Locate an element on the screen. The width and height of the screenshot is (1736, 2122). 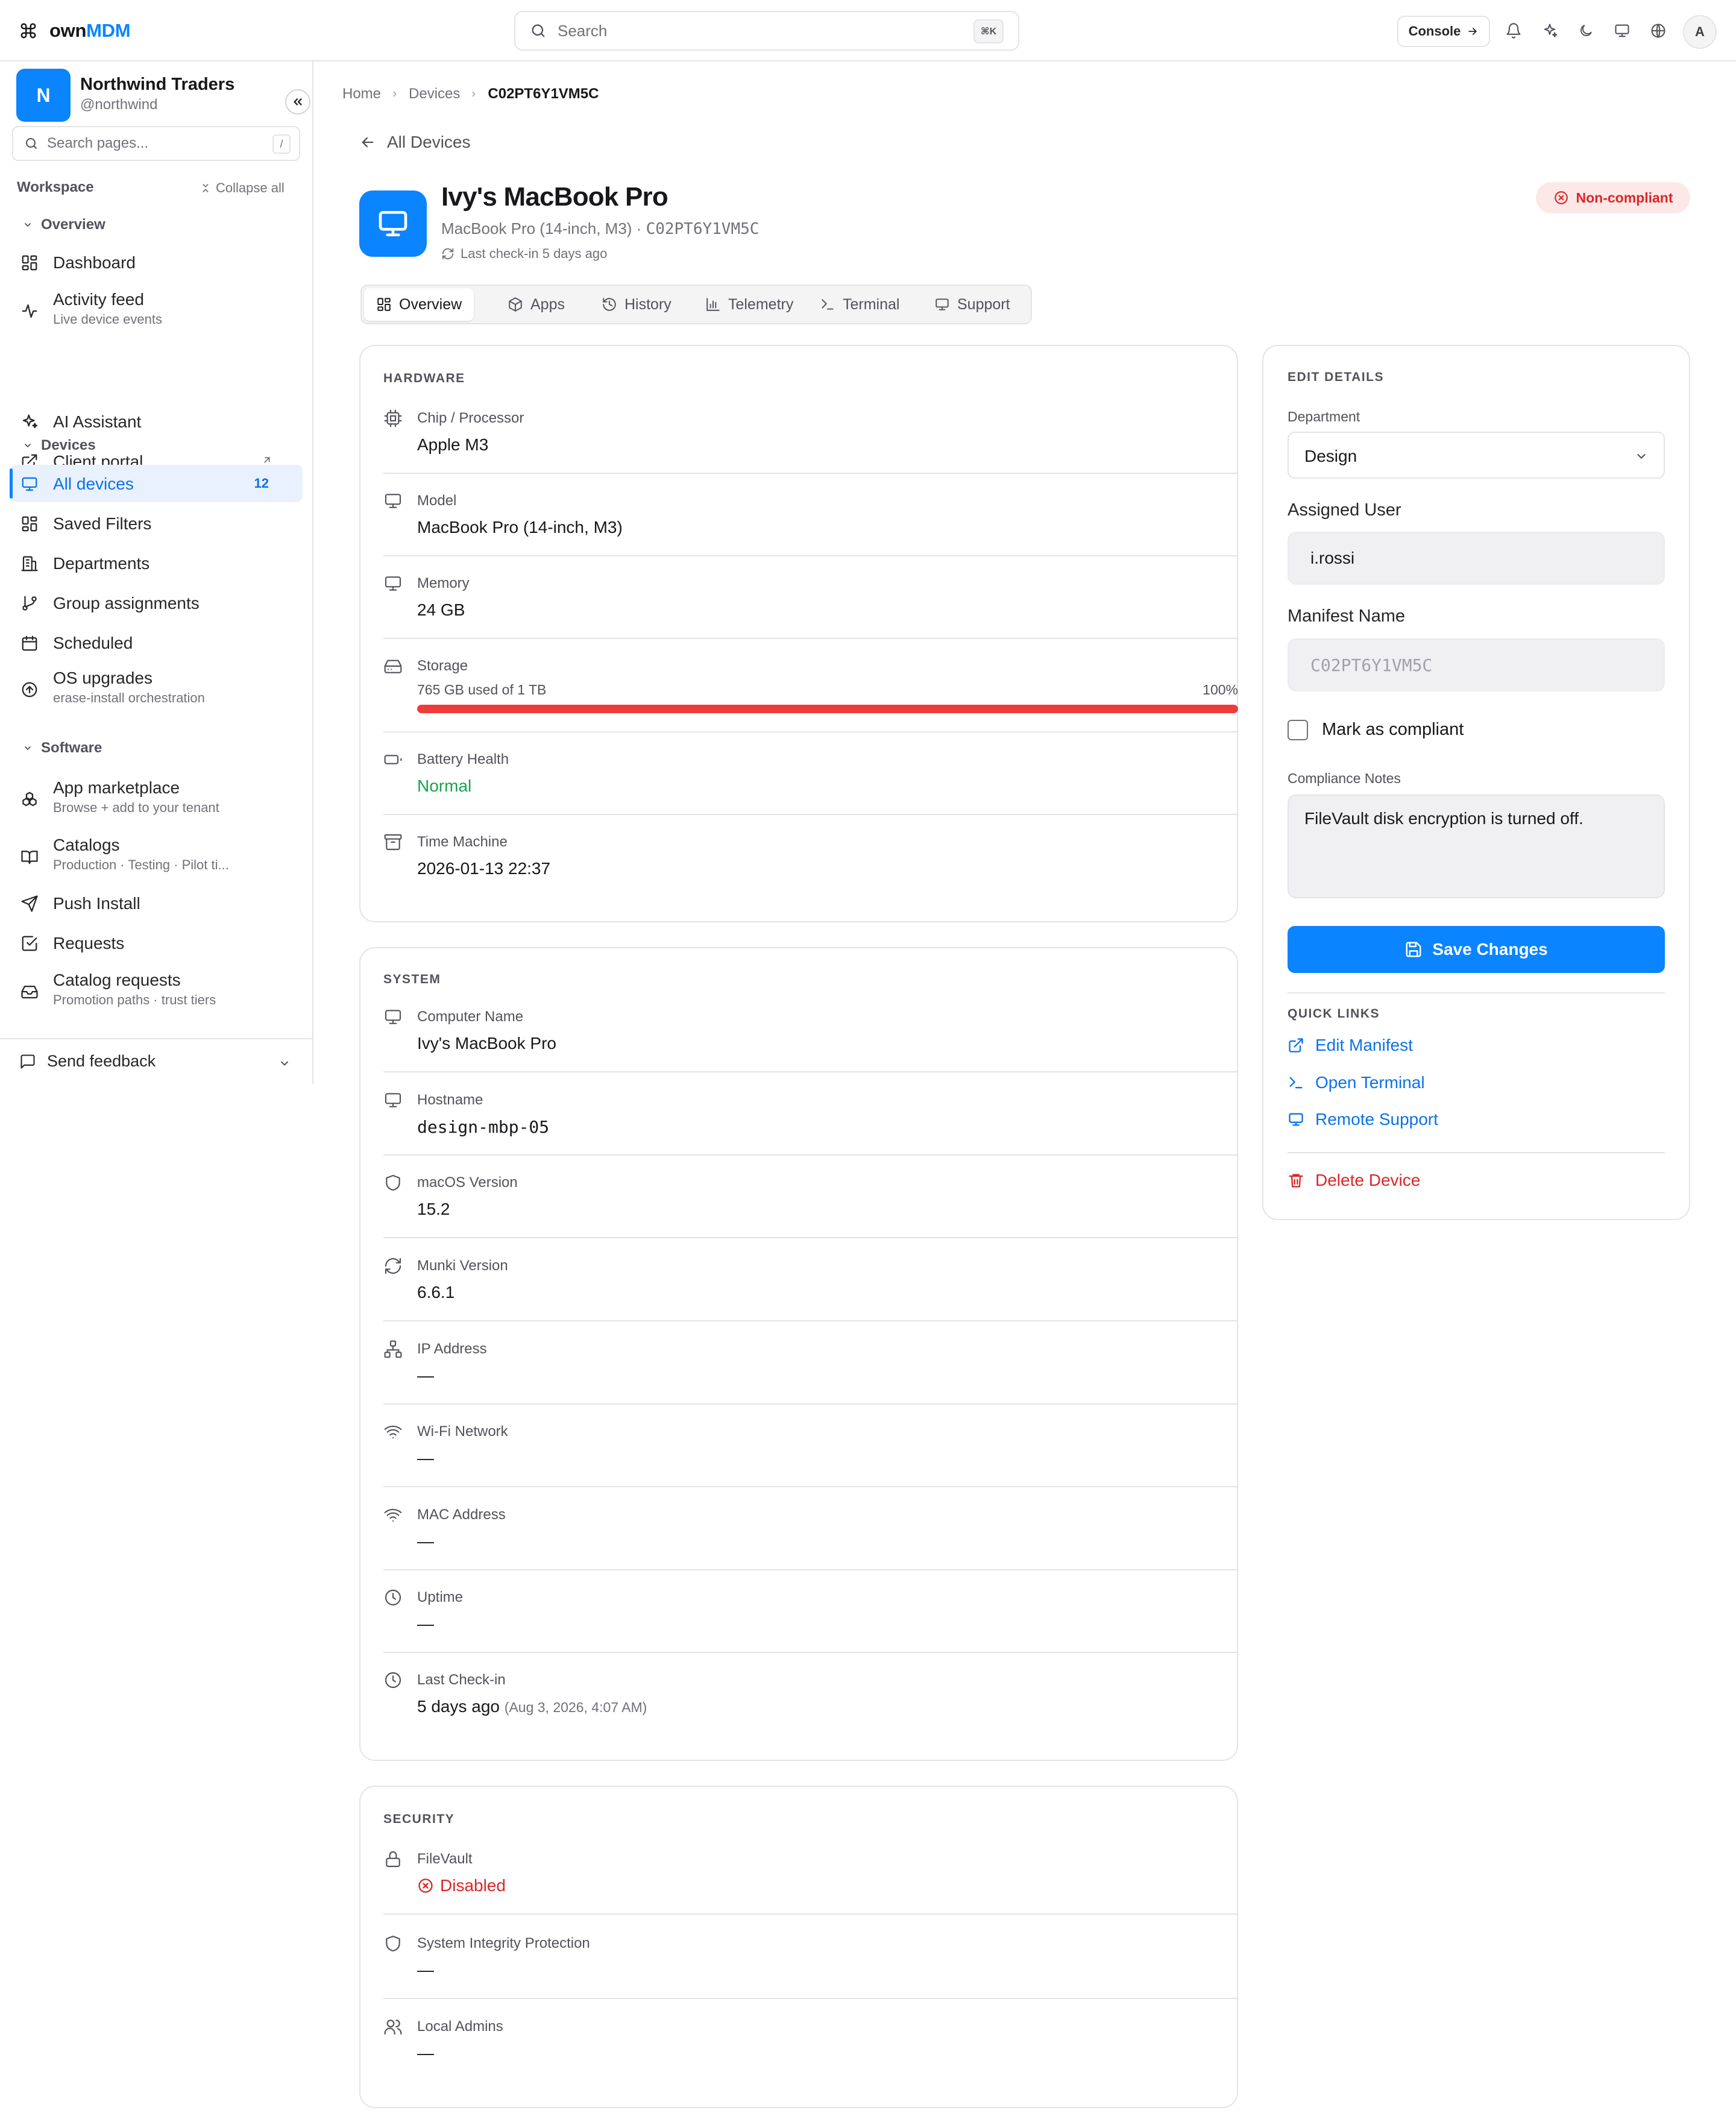
nav-group-overview: Overview is located at coordinates (64, 224).